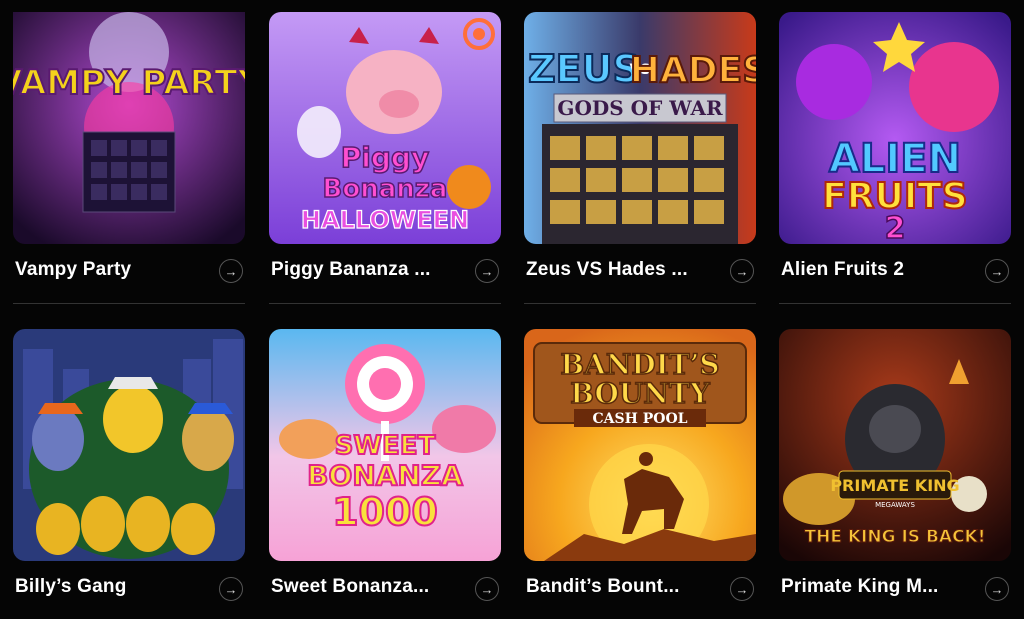 The width and height of the screenshot is (1024, 619). What do you see at coordinates (640, 393) in the screenshot?
I see `svg-text: BOUNTY` at bounding box center [640, 393].